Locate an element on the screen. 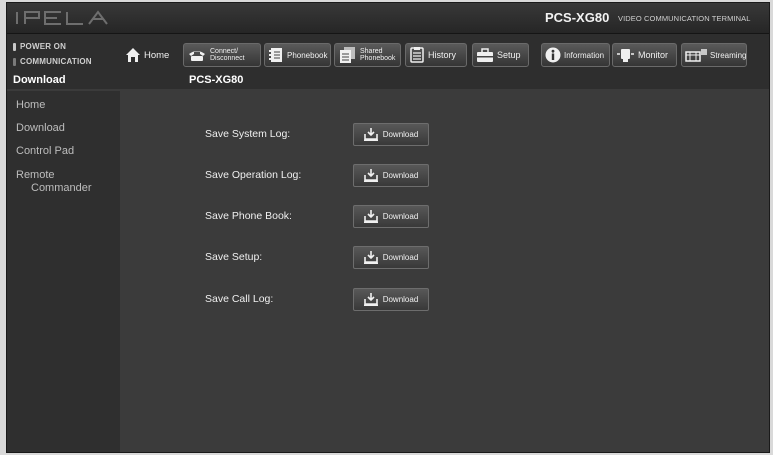  save-phone-book-label: Save Phone Book: is located at coordinates (248, 216).